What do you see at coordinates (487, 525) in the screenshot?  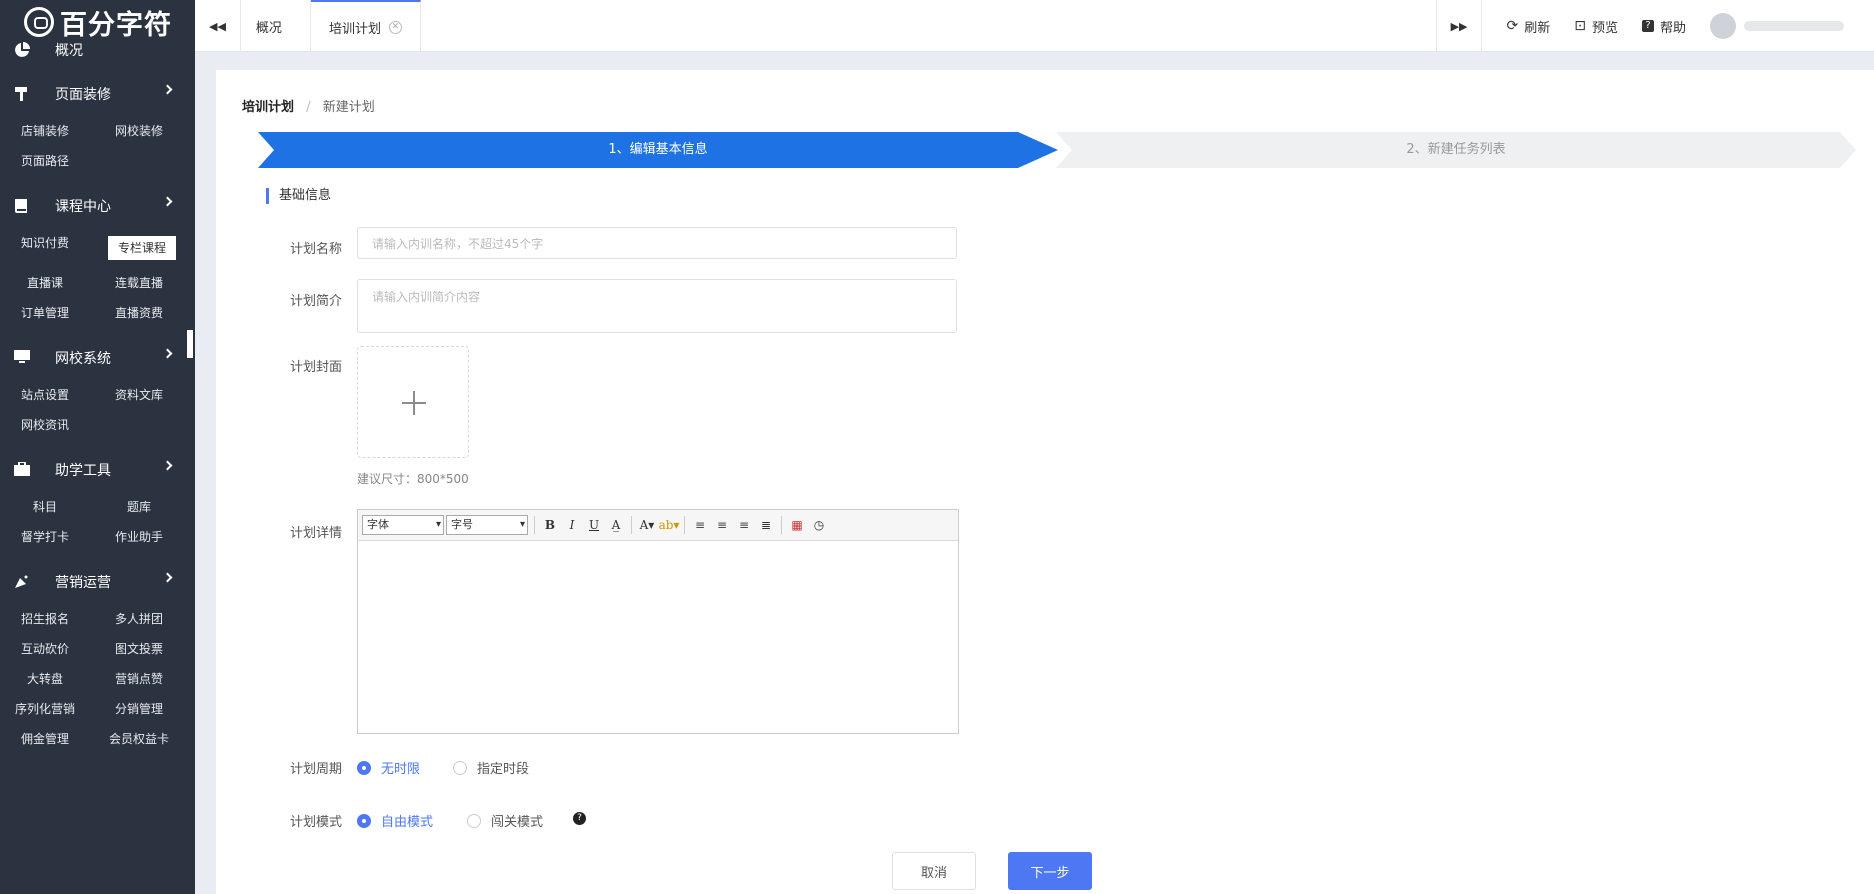 I see `font-size-select: 字号` at bounding box center [487, 525].